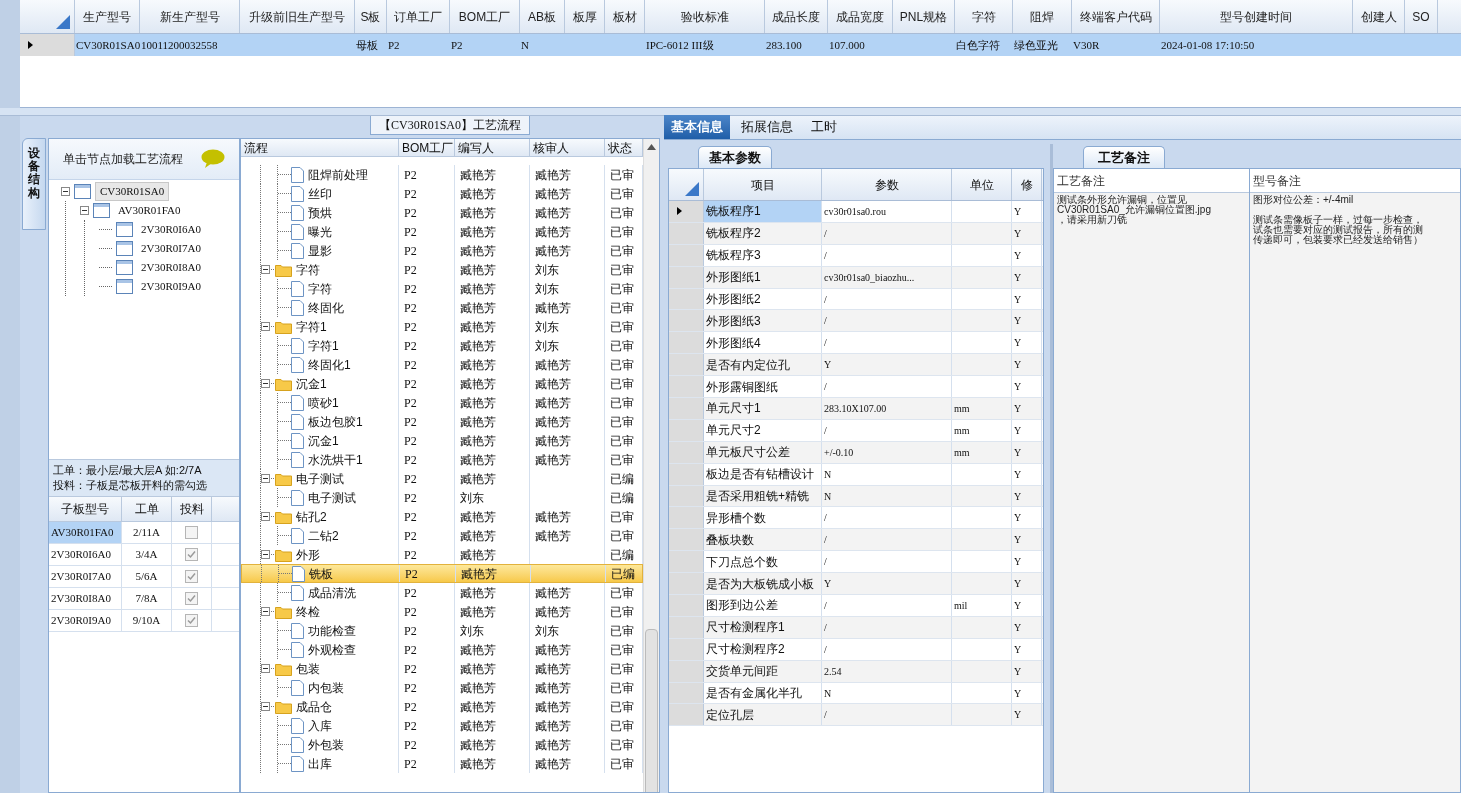  Describe the element at coordinates (442, 744) in the screenshot. I see `process-row: 外包装 P2 臧艳芳 臧艳芳 已审` at that location.